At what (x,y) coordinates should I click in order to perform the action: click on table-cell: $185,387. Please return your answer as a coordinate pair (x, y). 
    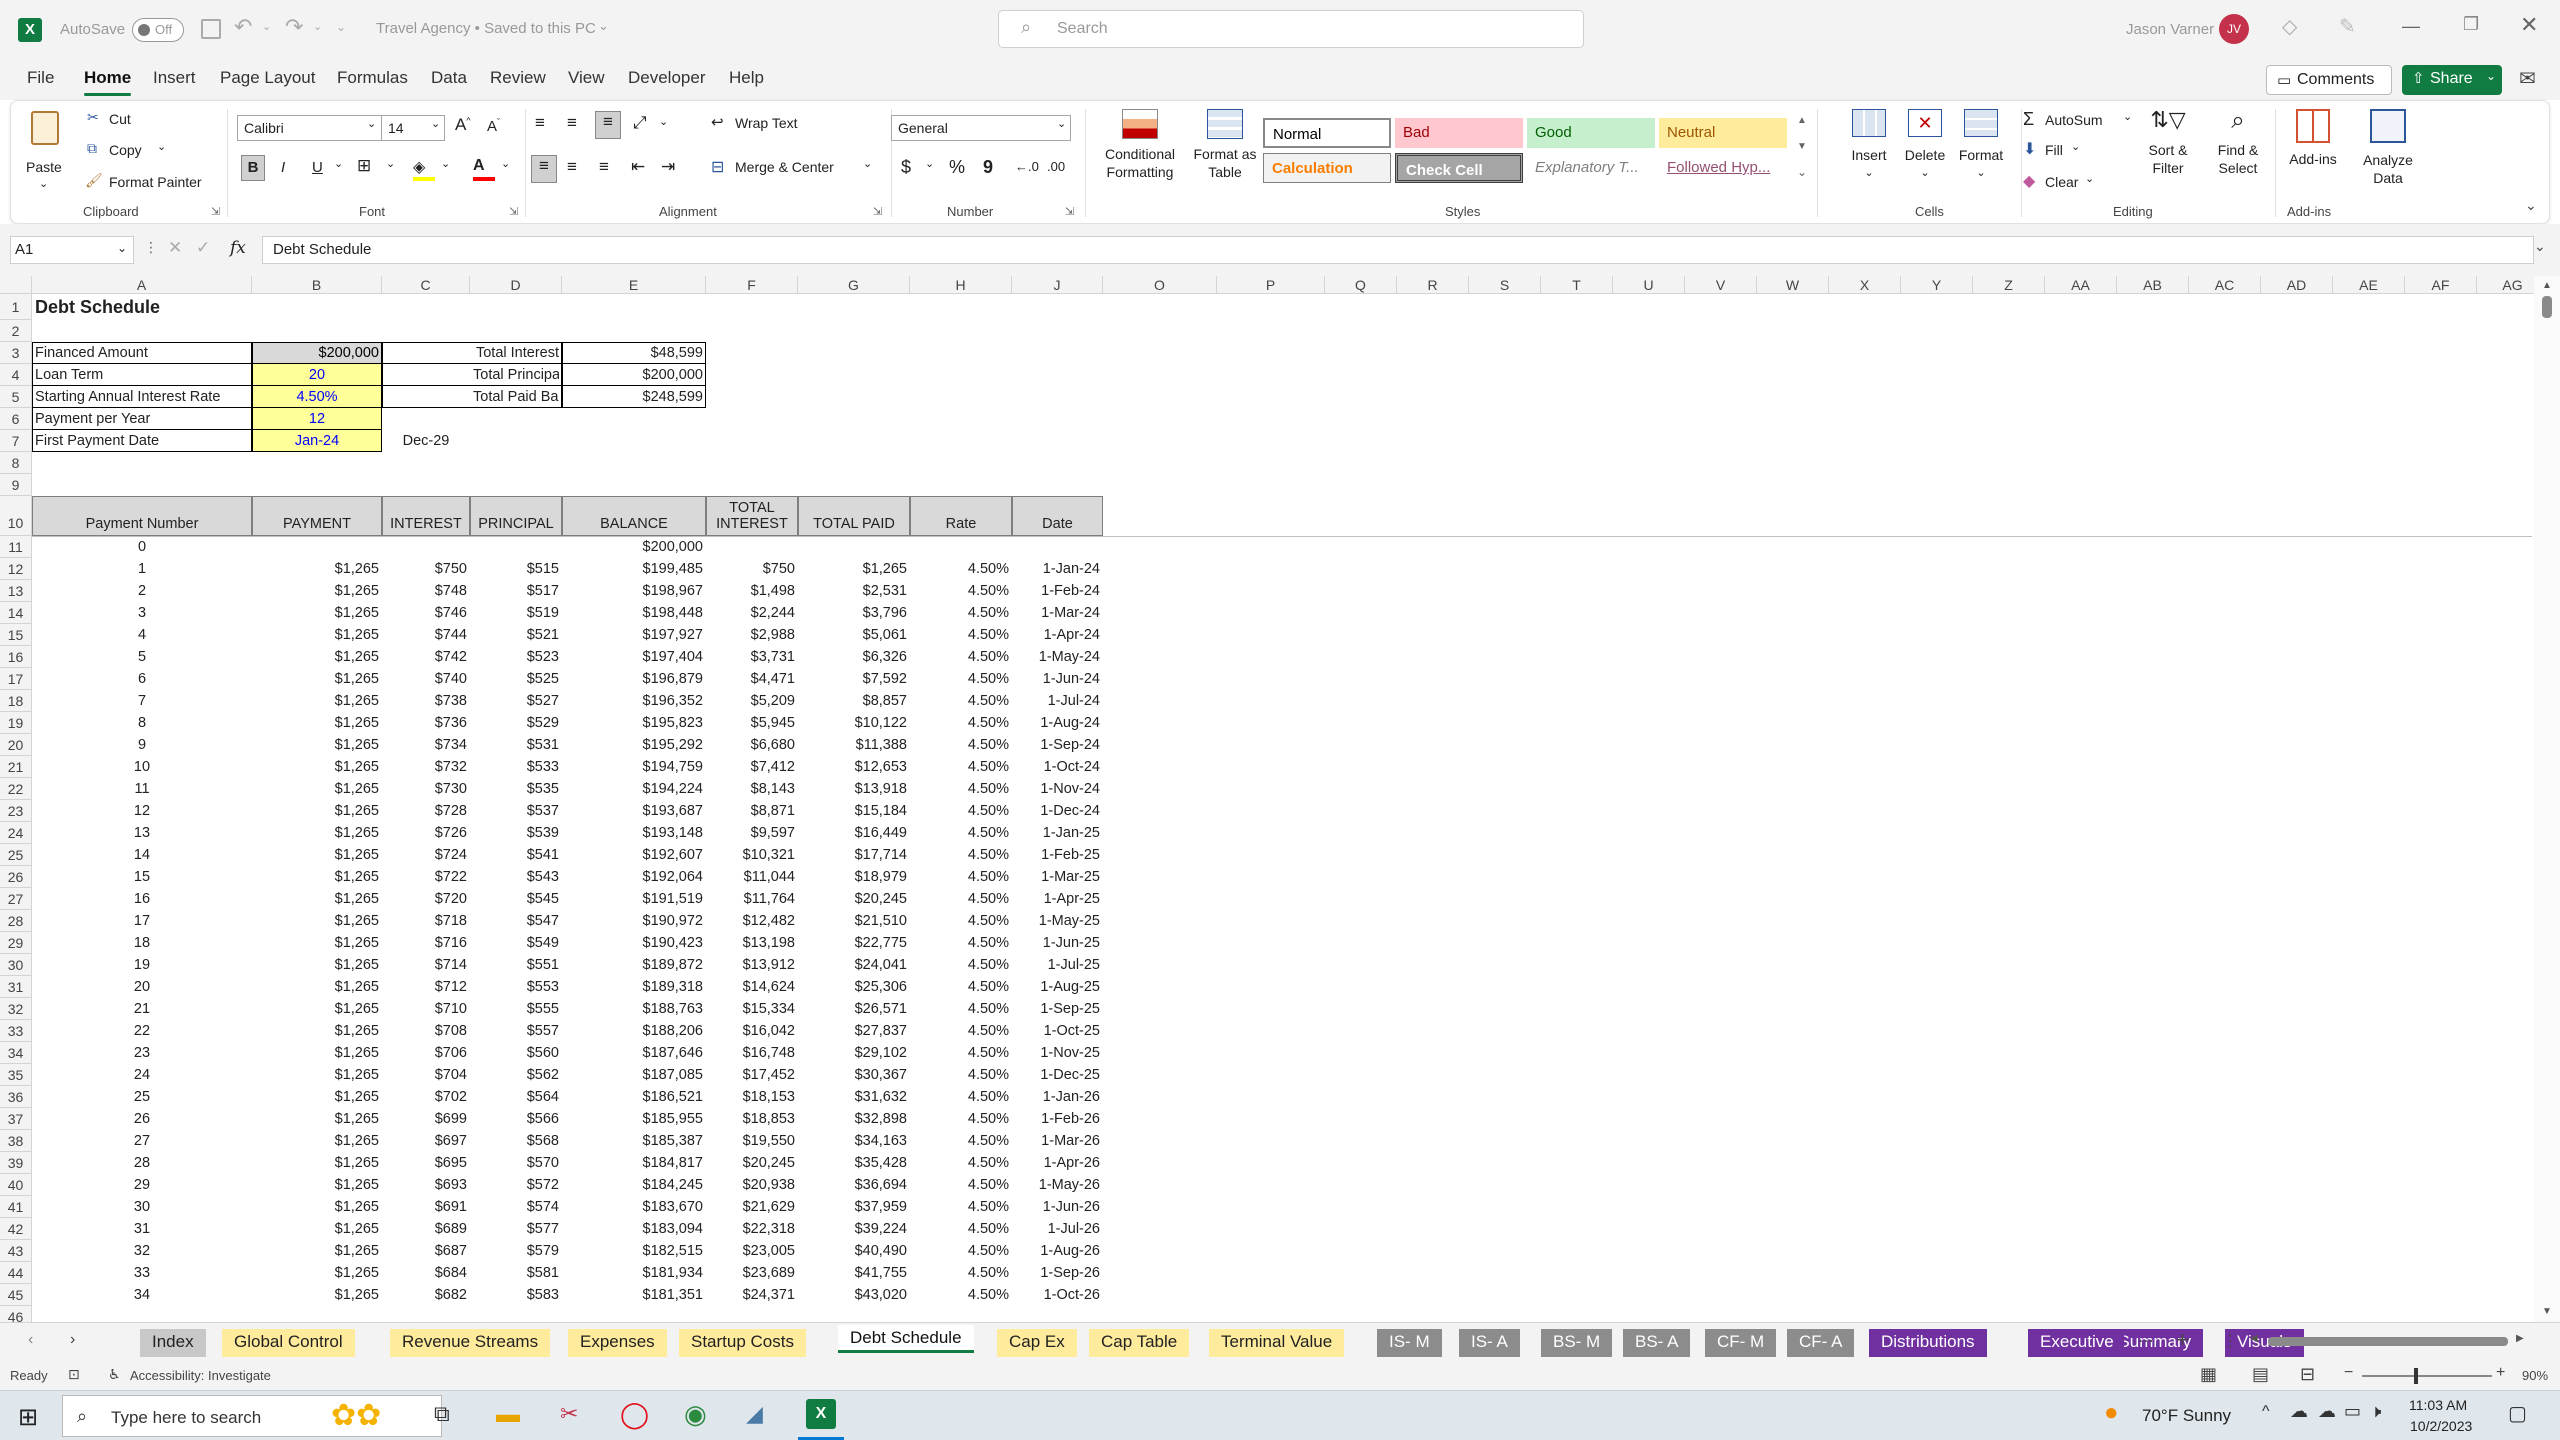
    Looking at the image, I should click on (634, 1141).